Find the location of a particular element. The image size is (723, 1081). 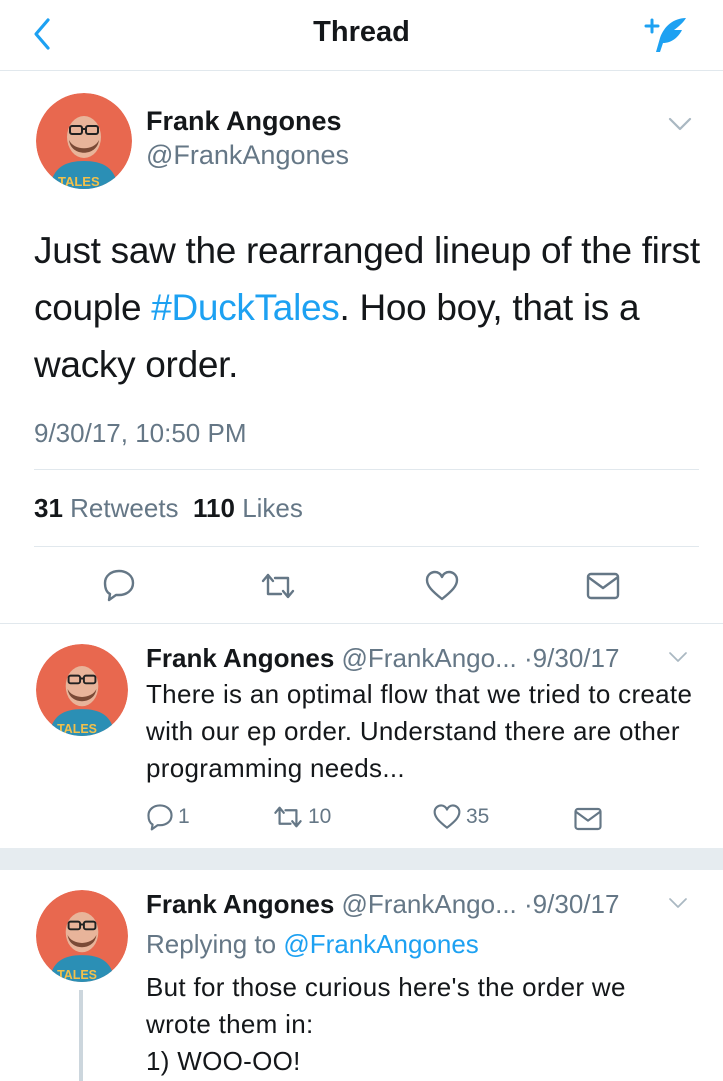

section-separator is located at coordinates (361, 859).